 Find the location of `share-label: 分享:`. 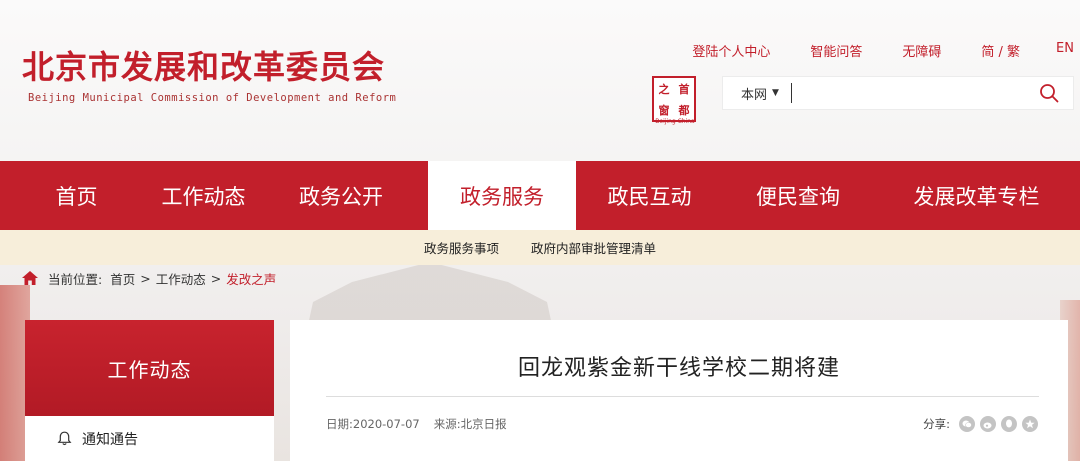

share-label: 分享: is located at coordinates (936, 424).